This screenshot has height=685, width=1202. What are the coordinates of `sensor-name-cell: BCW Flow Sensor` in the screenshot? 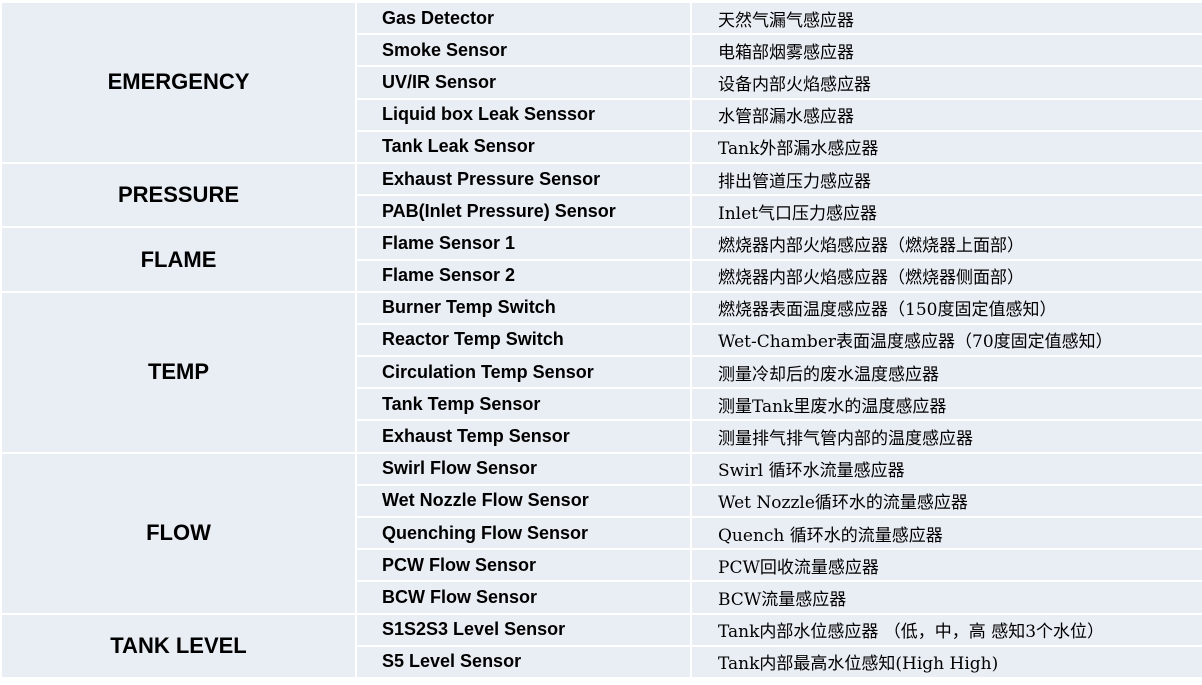 It's located at (523, 597).